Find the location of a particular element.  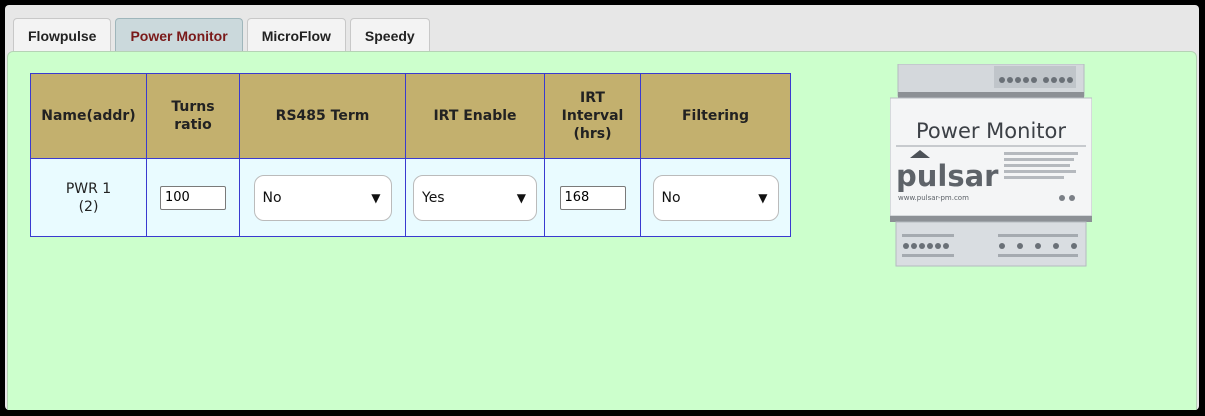

device-address: (2) is located at coordinates (88, 206).